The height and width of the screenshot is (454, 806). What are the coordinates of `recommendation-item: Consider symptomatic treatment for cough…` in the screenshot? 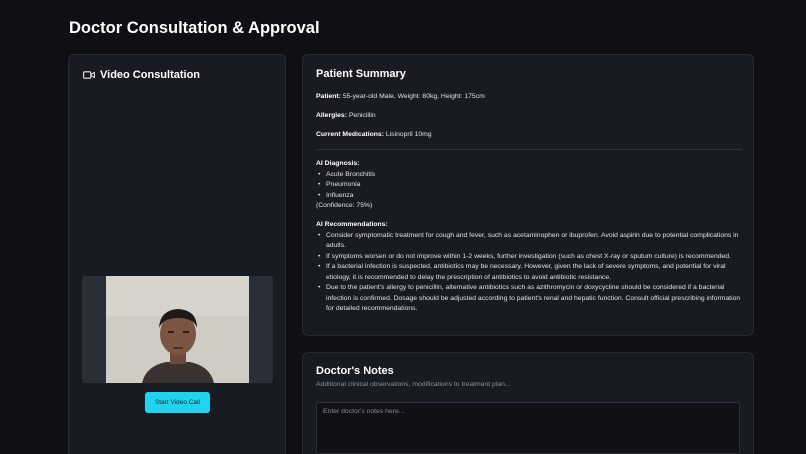 It's located at (530, 241).